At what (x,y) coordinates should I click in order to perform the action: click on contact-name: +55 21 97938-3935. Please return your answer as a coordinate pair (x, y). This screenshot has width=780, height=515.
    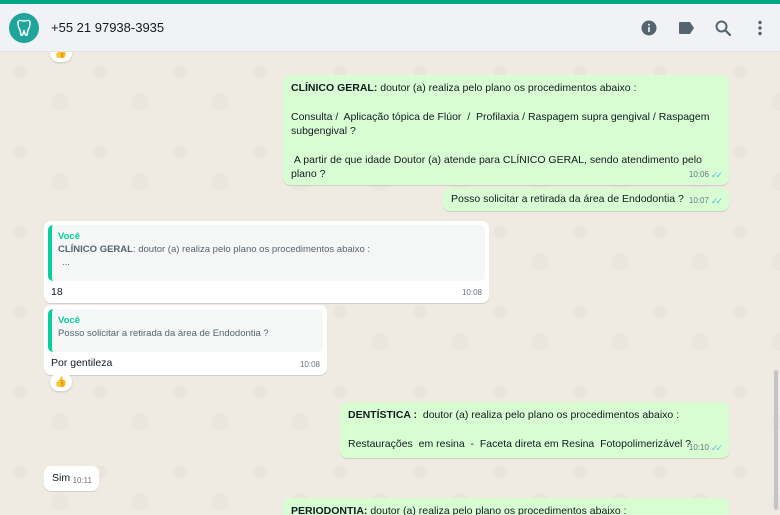
    Looking at the image, I should click on (107, 27).